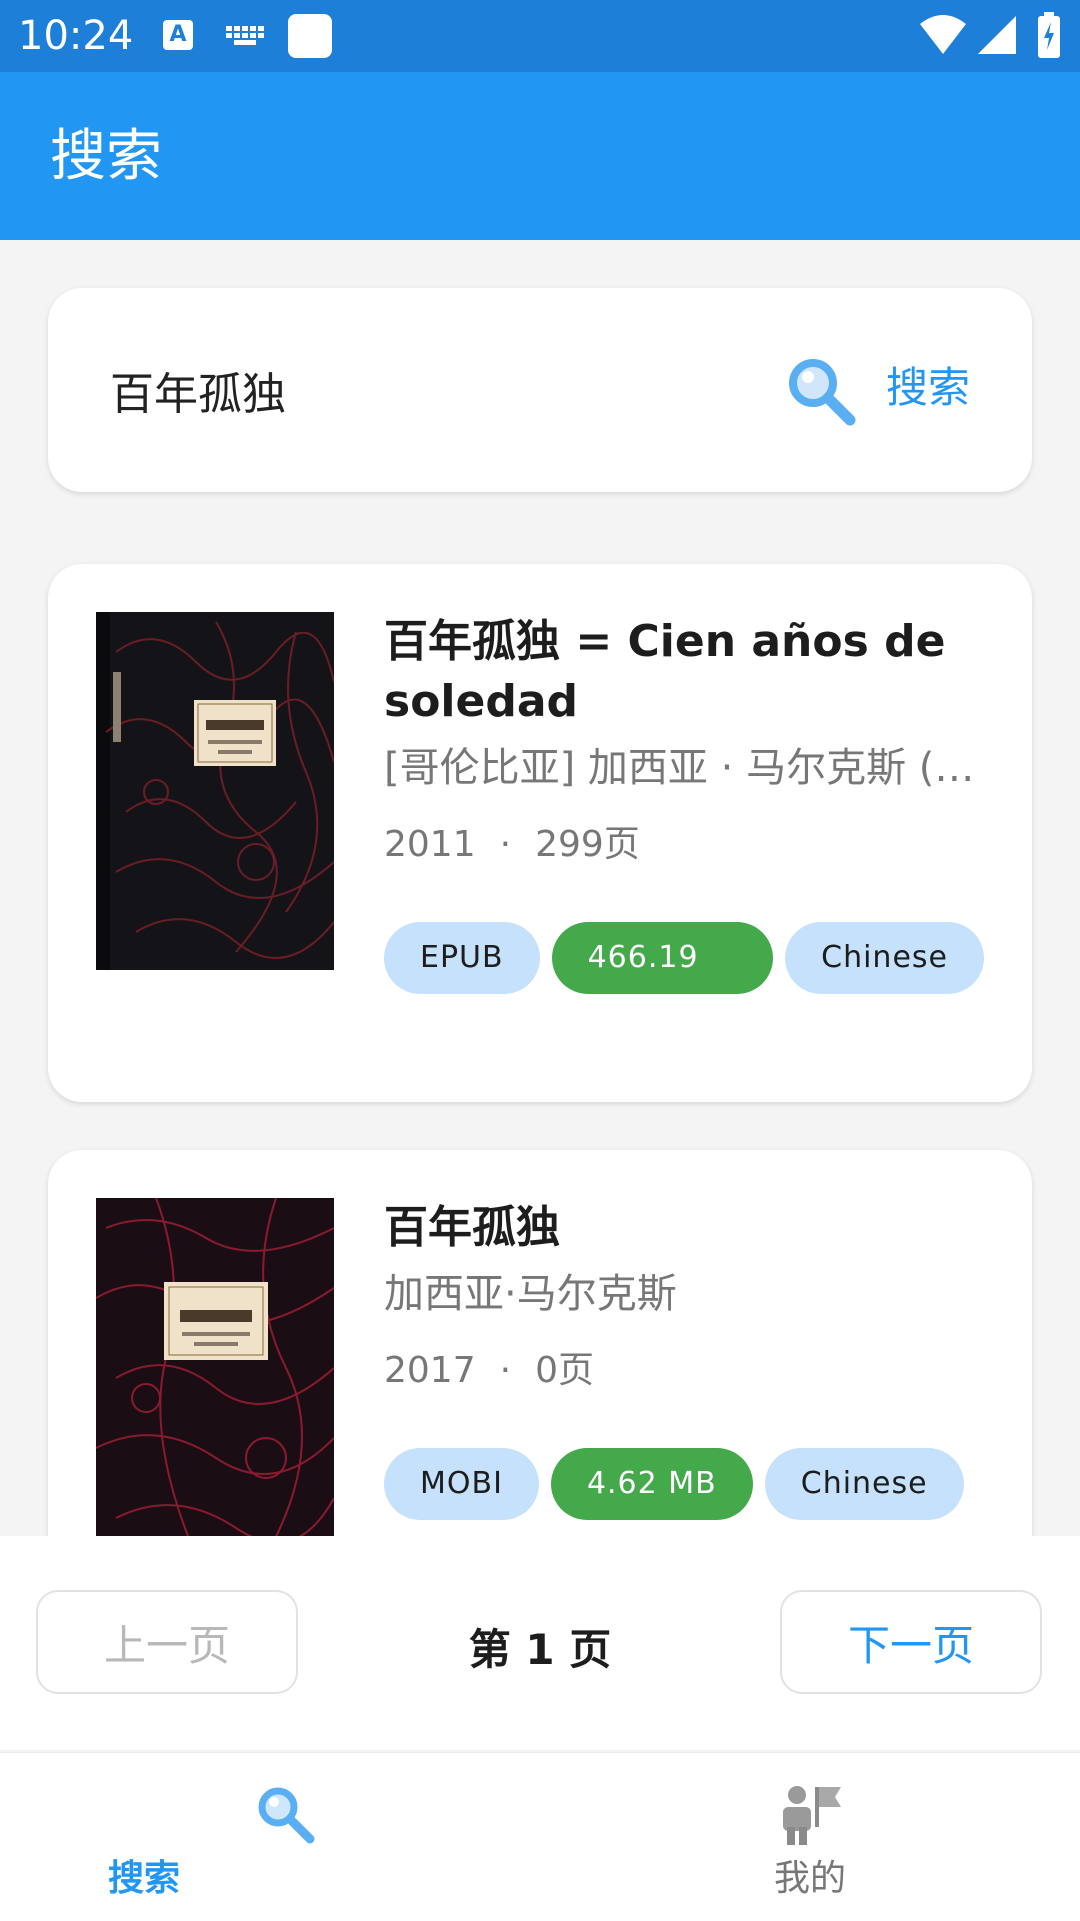 This screenshot has height=1921, width=1080. I want to click on book-title: 百年孤独 = Cien años de soledad, so click(665, 671).